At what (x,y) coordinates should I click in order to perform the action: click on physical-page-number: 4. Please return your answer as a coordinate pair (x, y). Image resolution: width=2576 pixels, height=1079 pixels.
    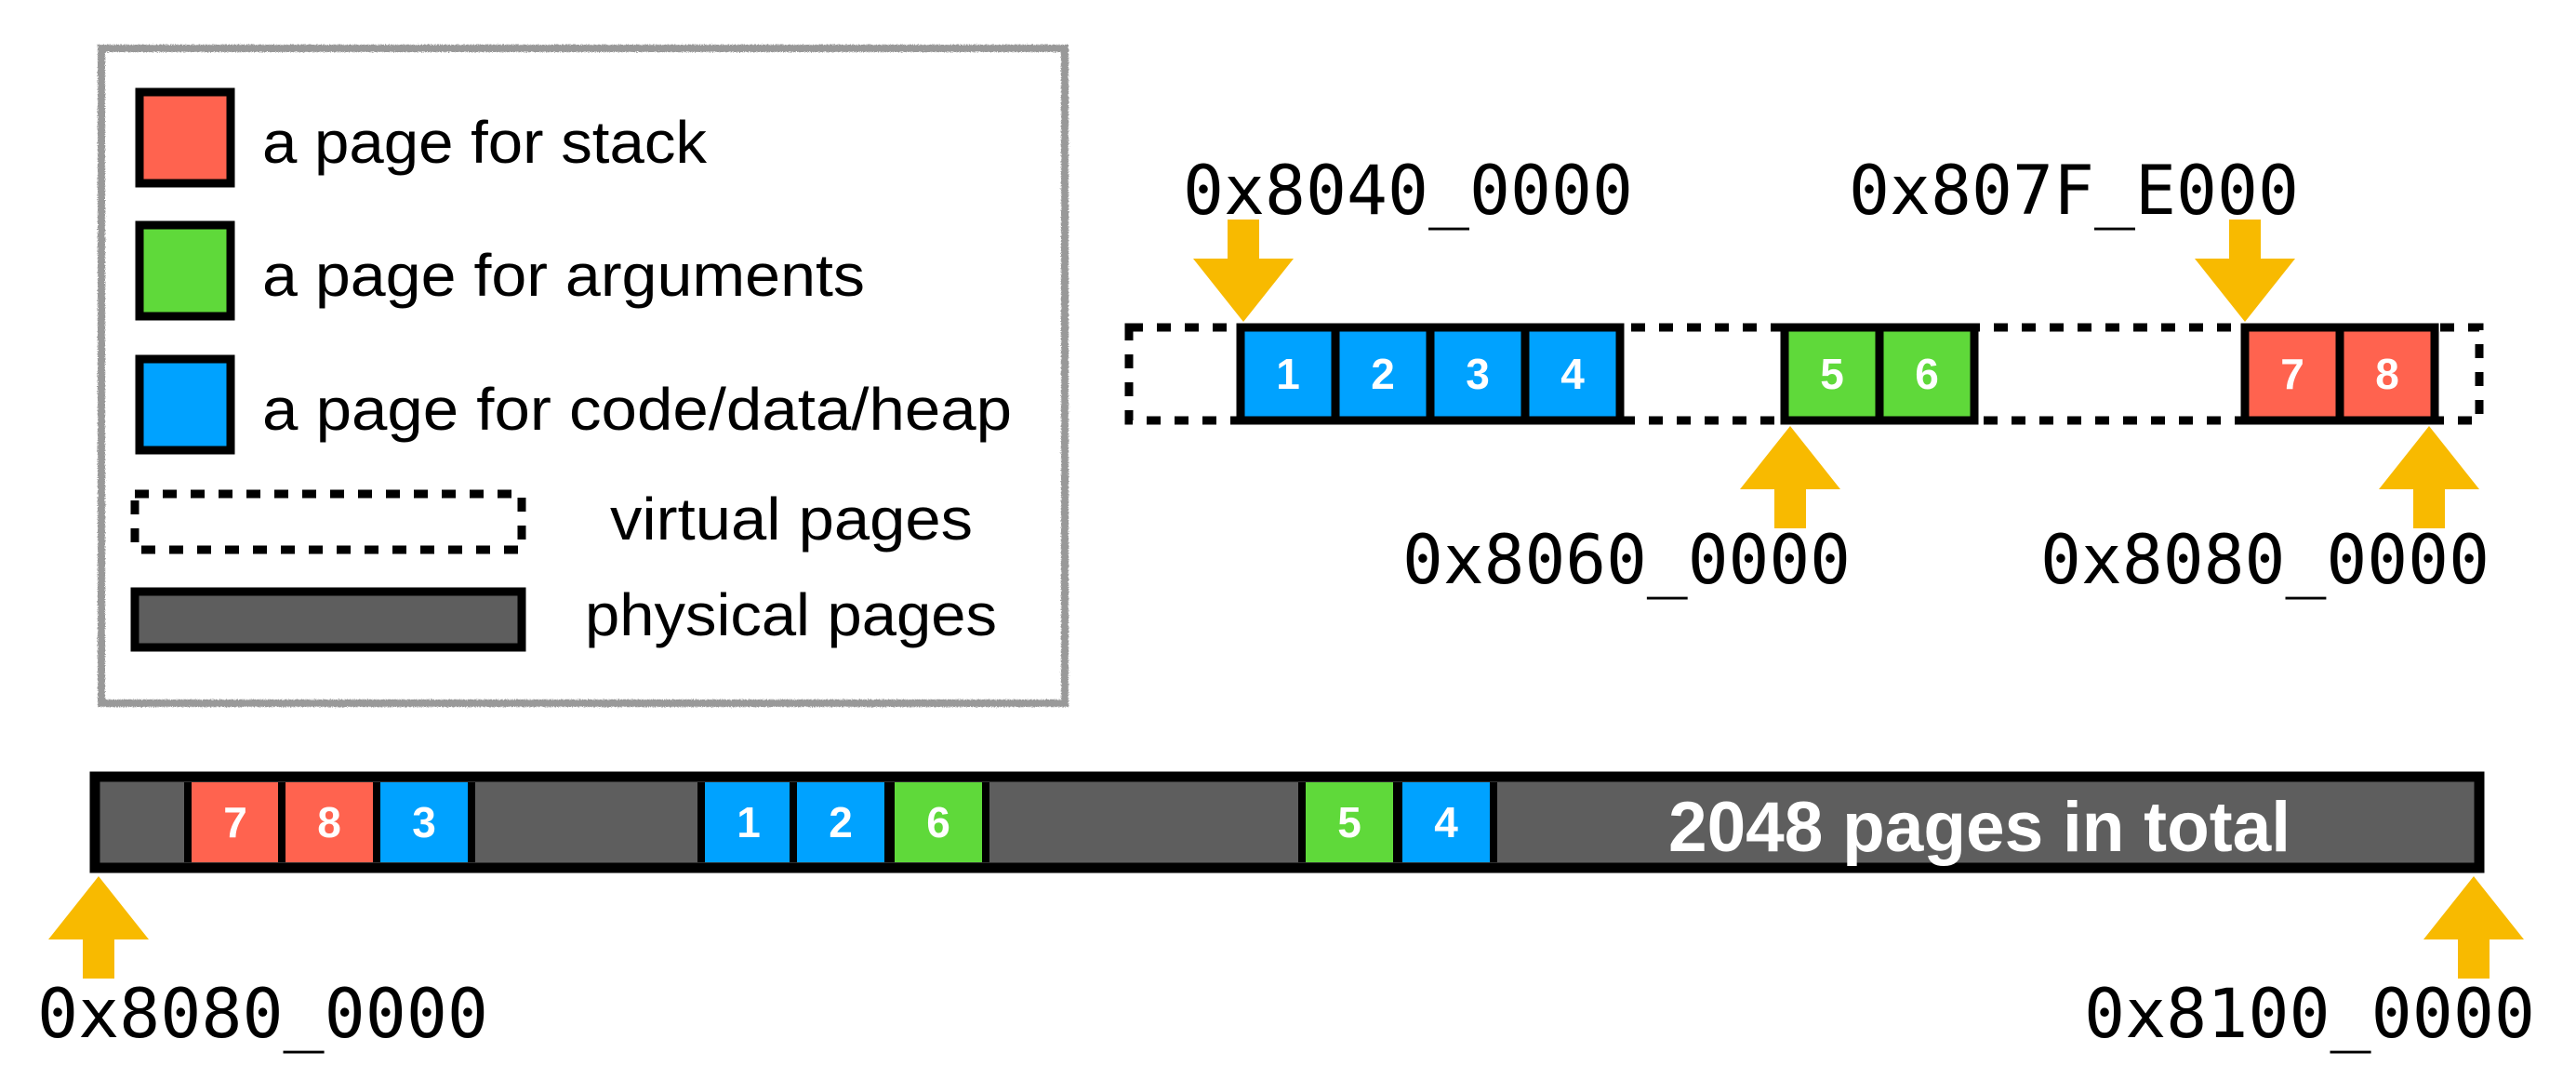
    Looking at the image, I should click on (1446, 822).